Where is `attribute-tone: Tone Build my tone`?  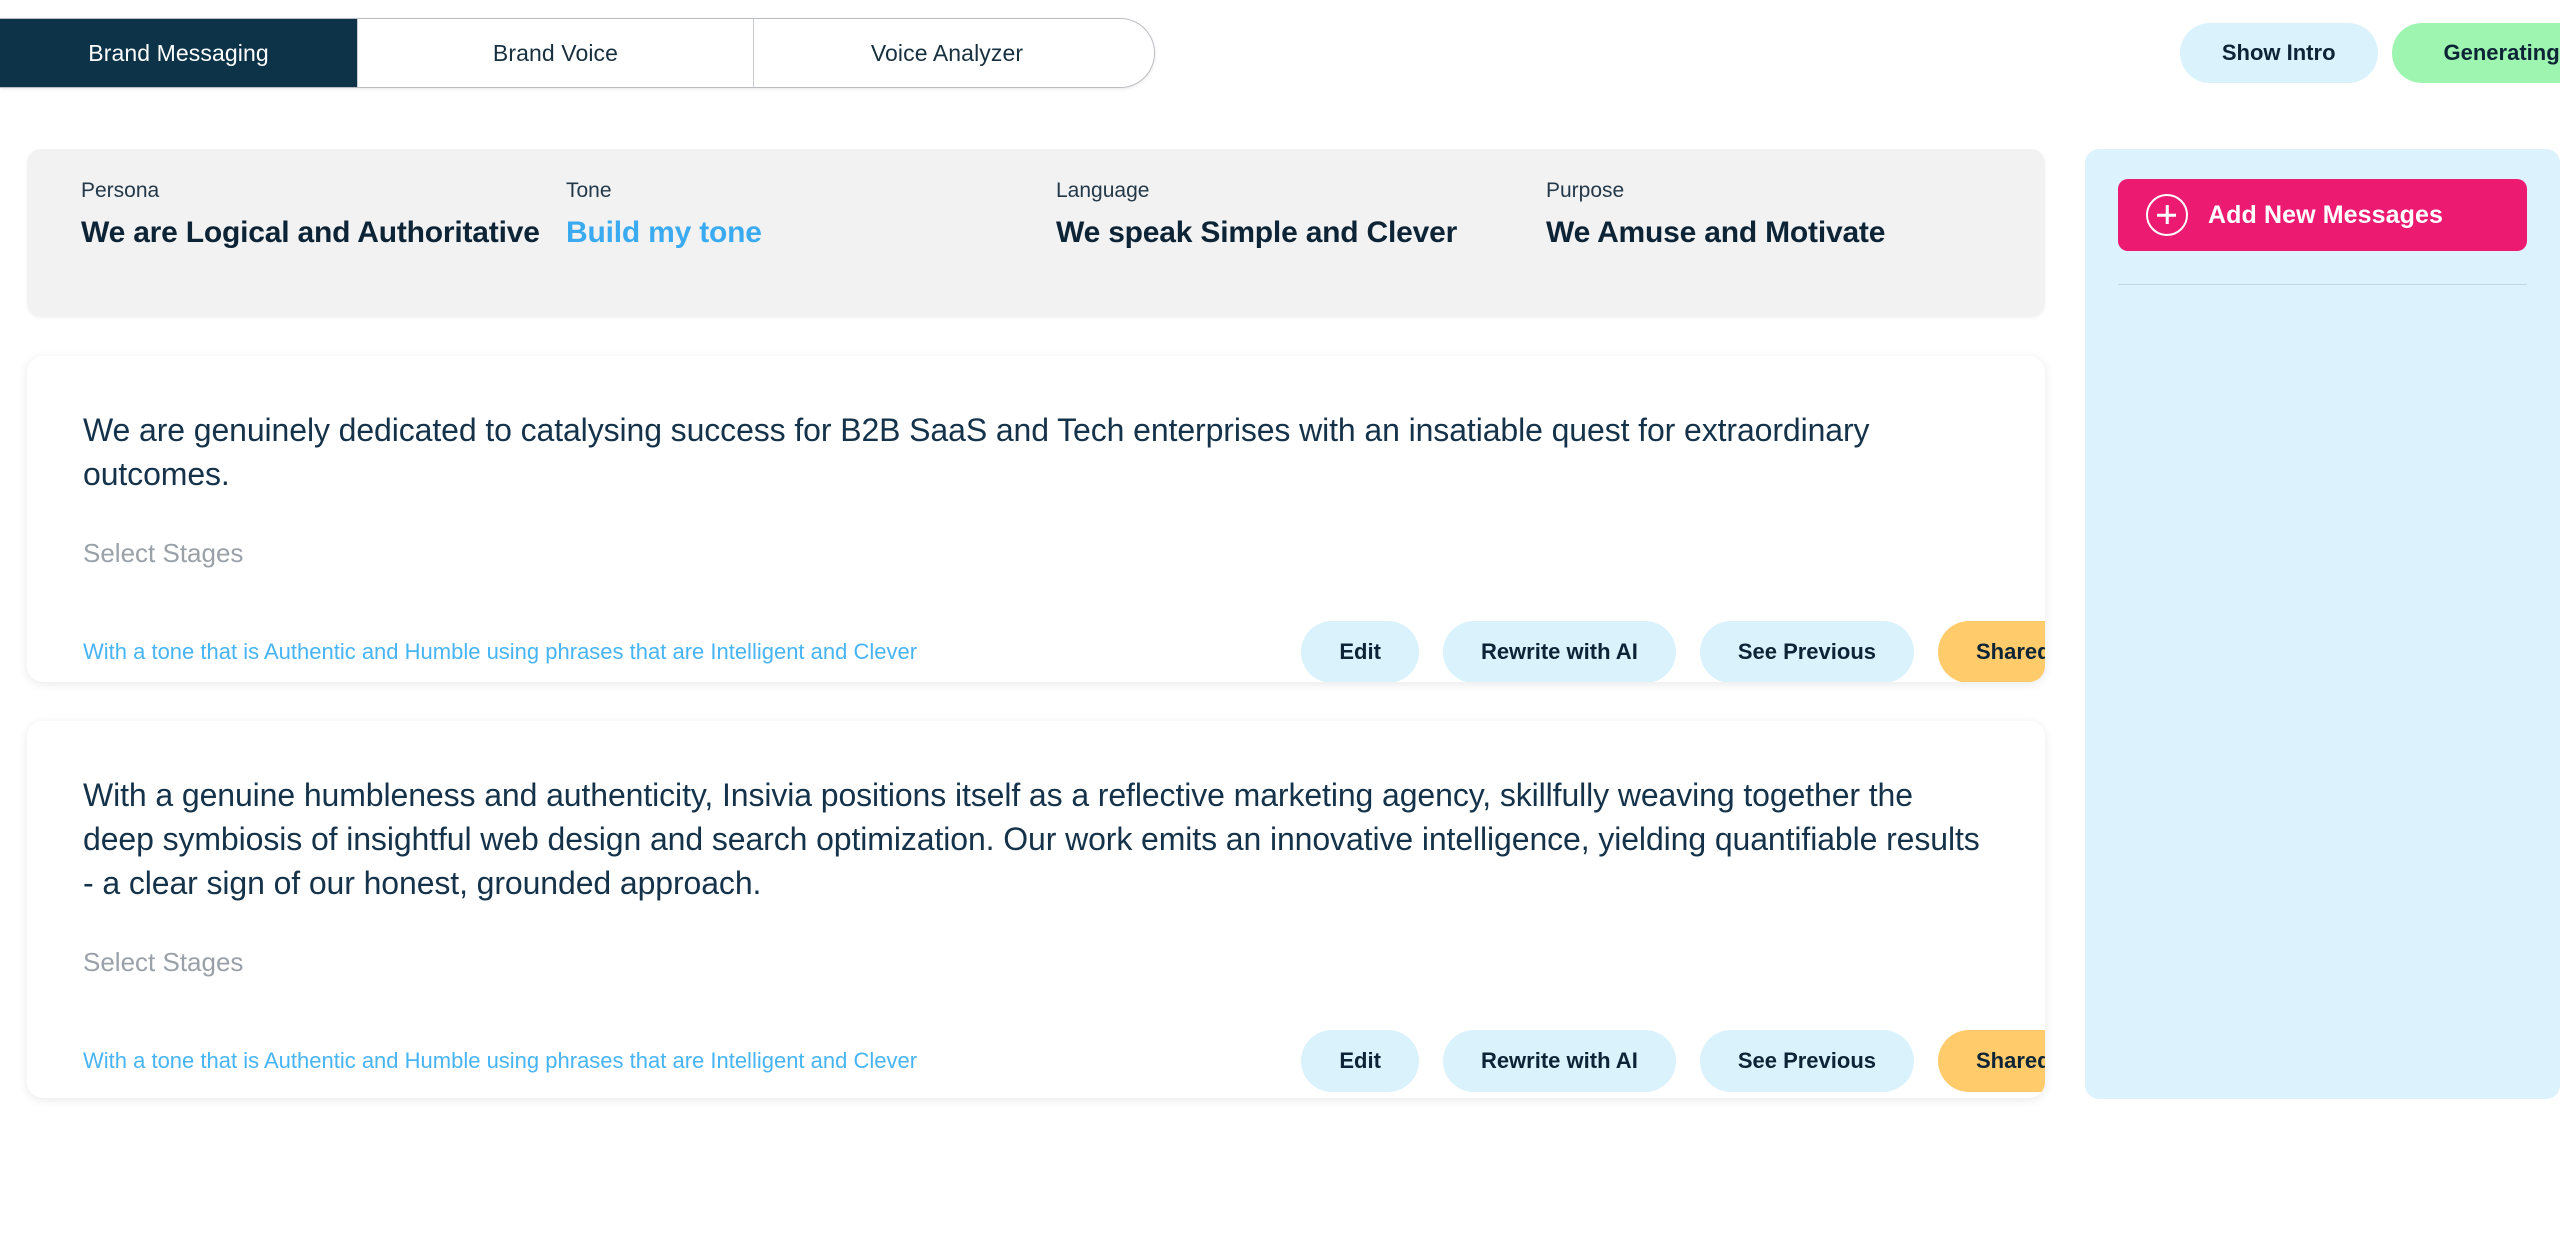
attribute-tone: Tone Build my tone is located at coordinates (811, 248).